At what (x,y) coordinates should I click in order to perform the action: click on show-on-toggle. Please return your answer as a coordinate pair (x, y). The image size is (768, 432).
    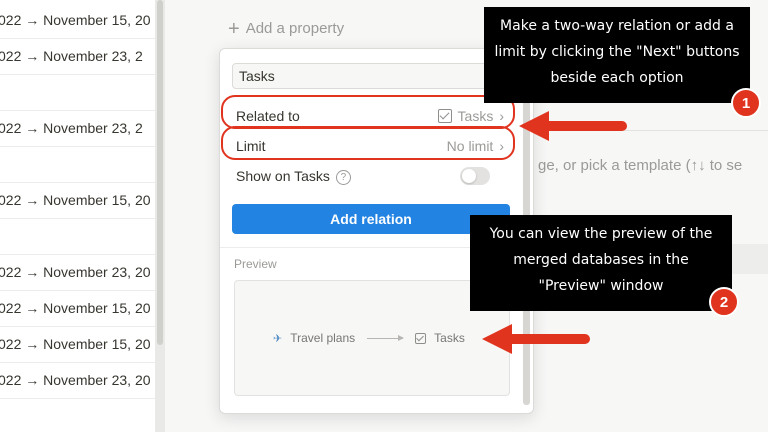
    Looking at the image, I should click on (475, 176).